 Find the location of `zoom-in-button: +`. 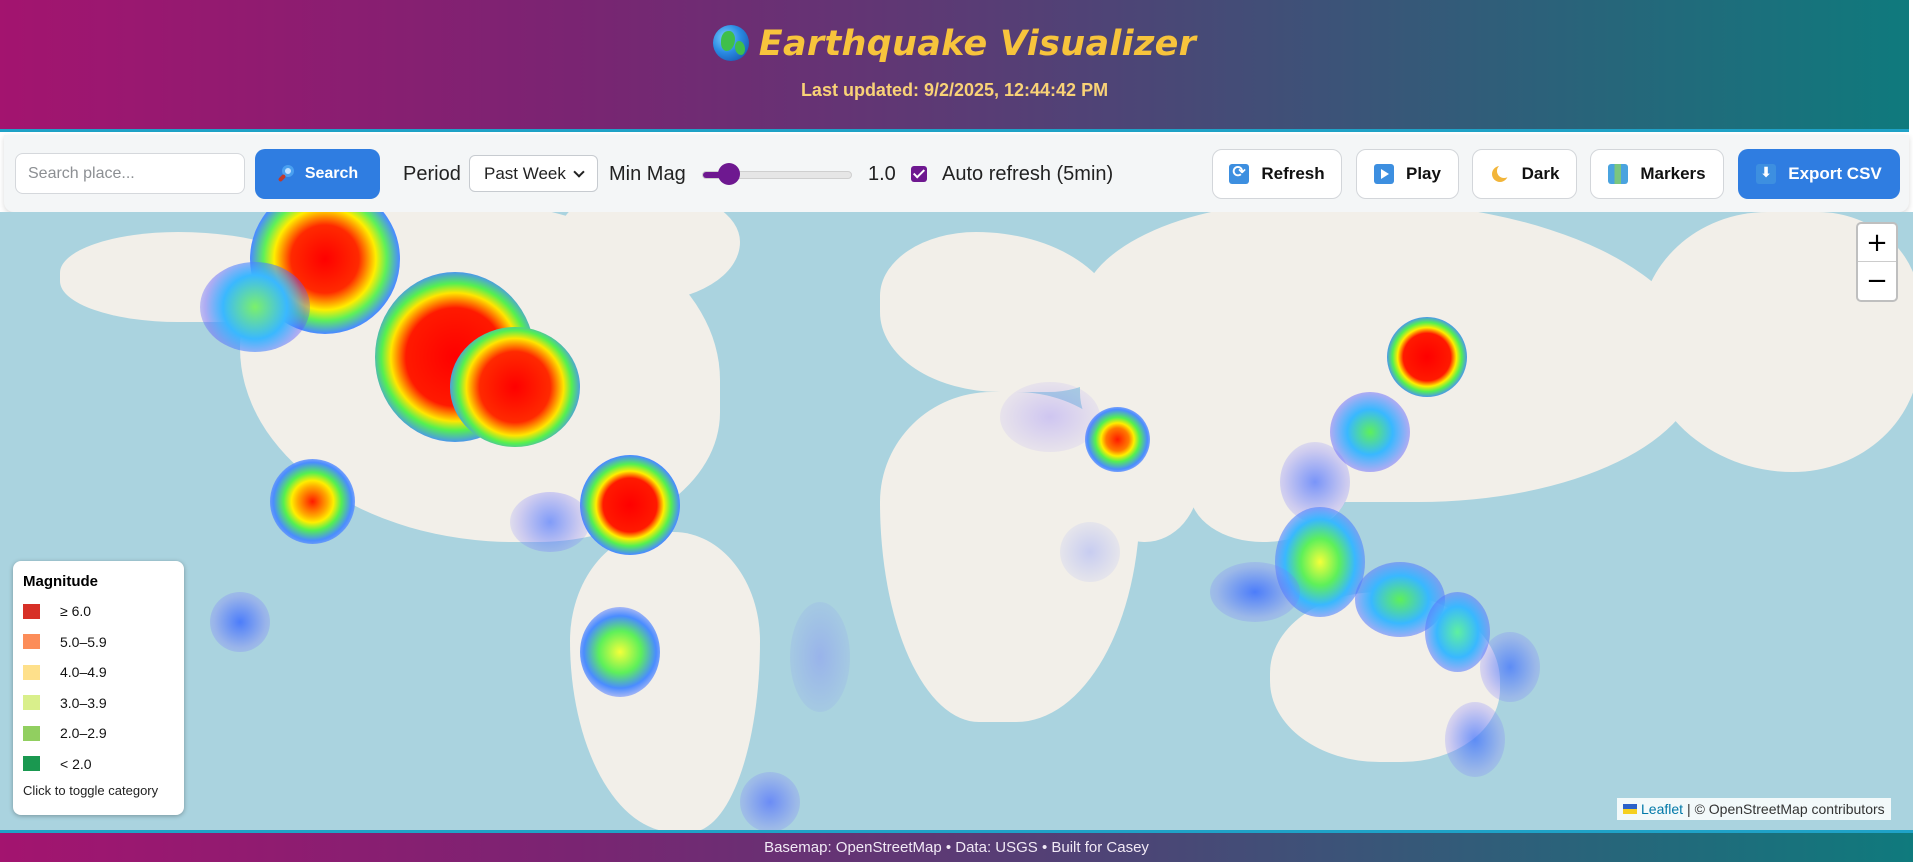

zoom-in-button: + is located at coordinates (1877, 243).